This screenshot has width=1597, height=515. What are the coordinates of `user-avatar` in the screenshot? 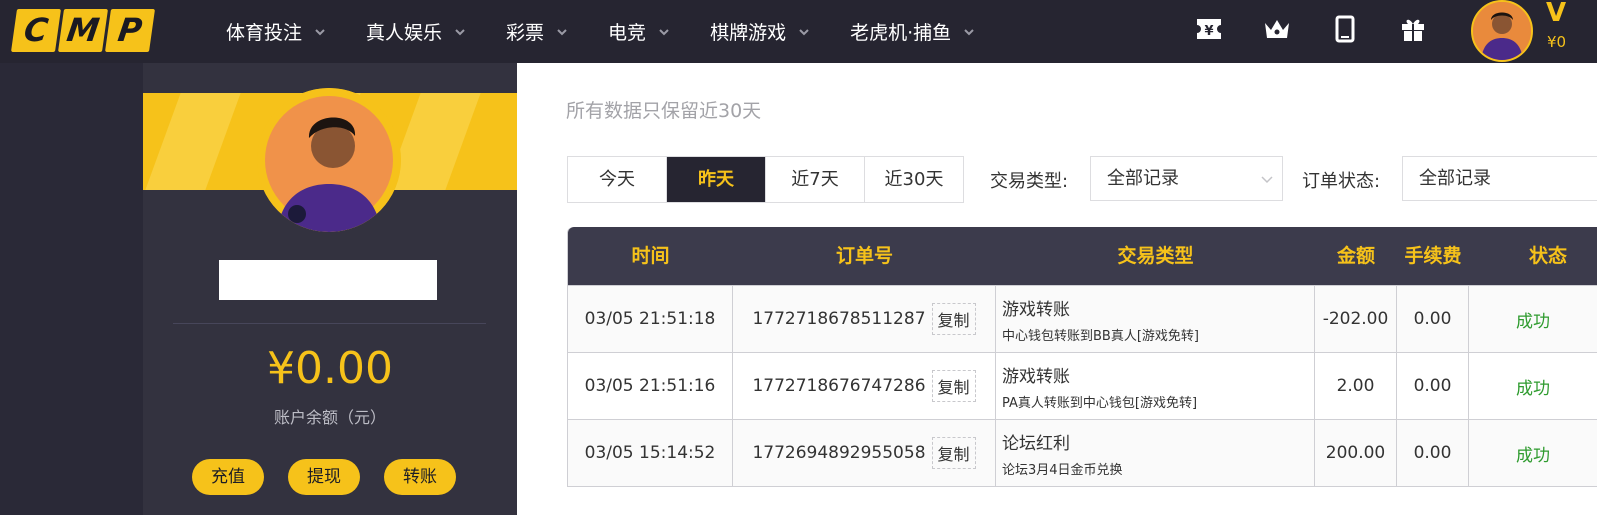 It's located at (1502, 31).